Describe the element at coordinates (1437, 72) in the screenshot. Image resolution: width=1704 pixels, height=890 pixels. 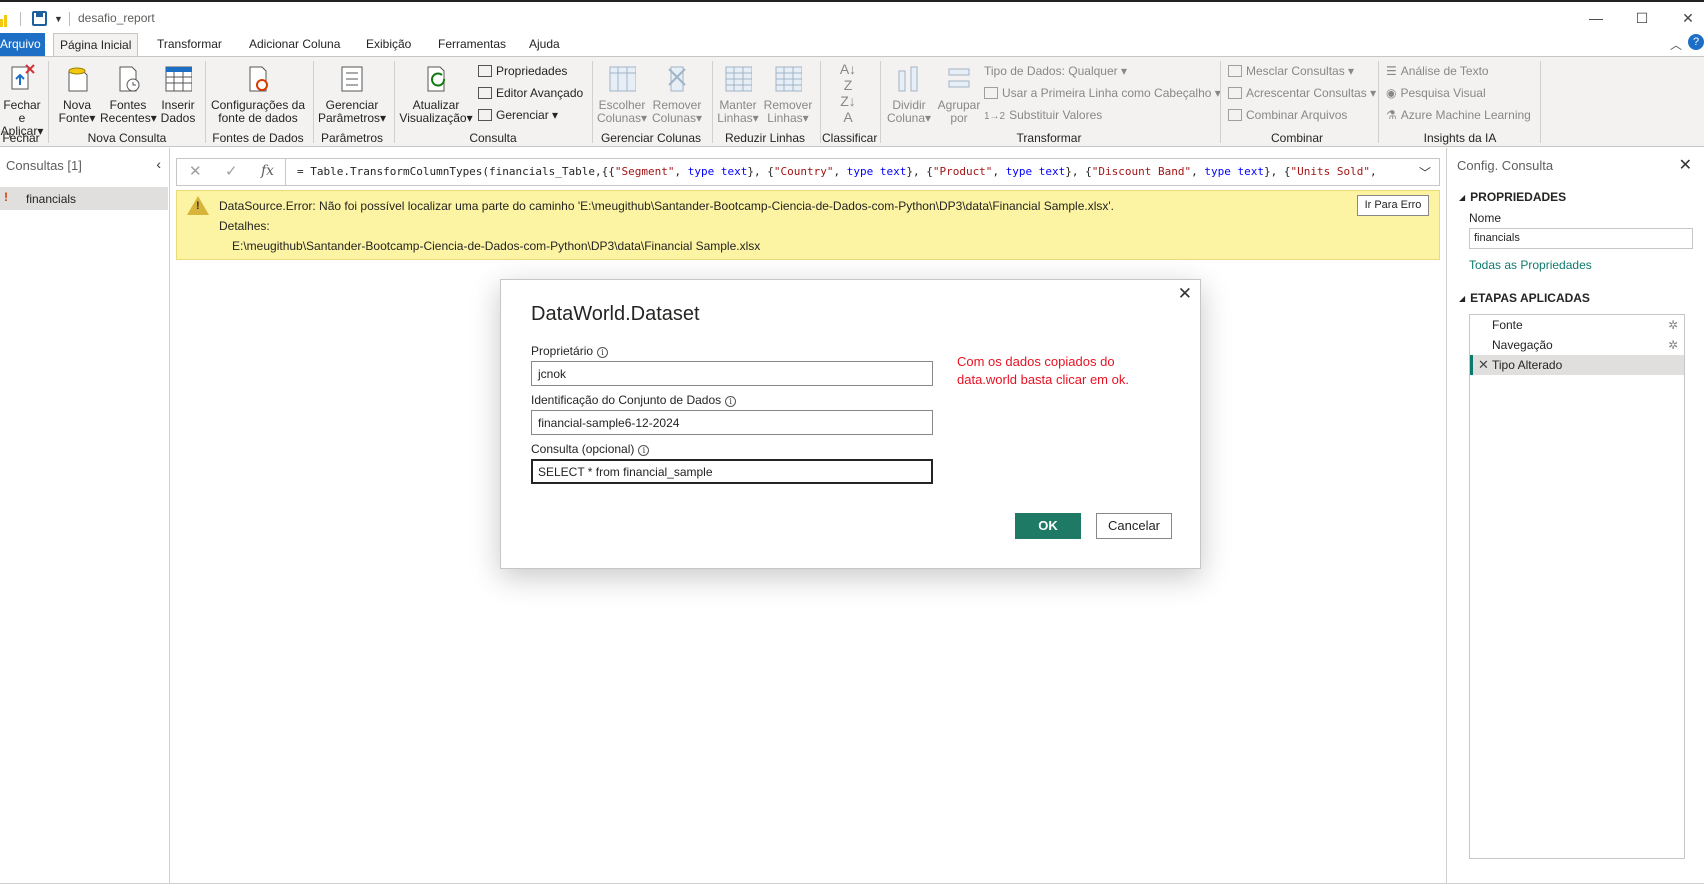
I see `text-analytics-button: ☰ Análise de Texto` at that location.